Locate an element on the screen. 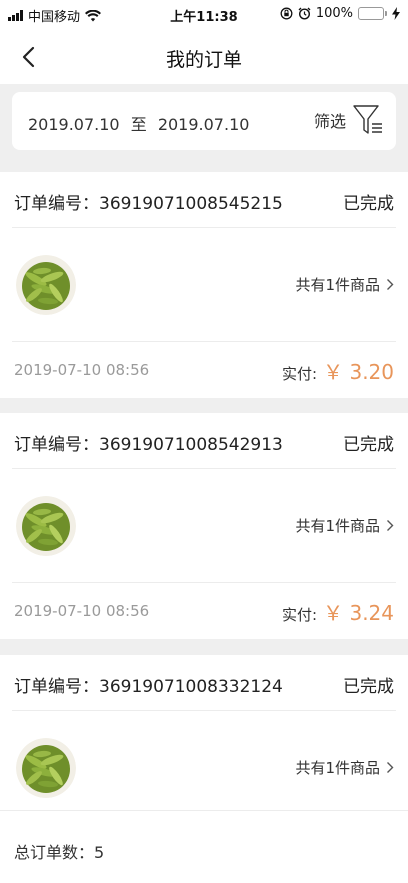 The height and width of the screenshot is (883, 408). total-orders: 总订单数：5 is located at coordinates (59, 851).